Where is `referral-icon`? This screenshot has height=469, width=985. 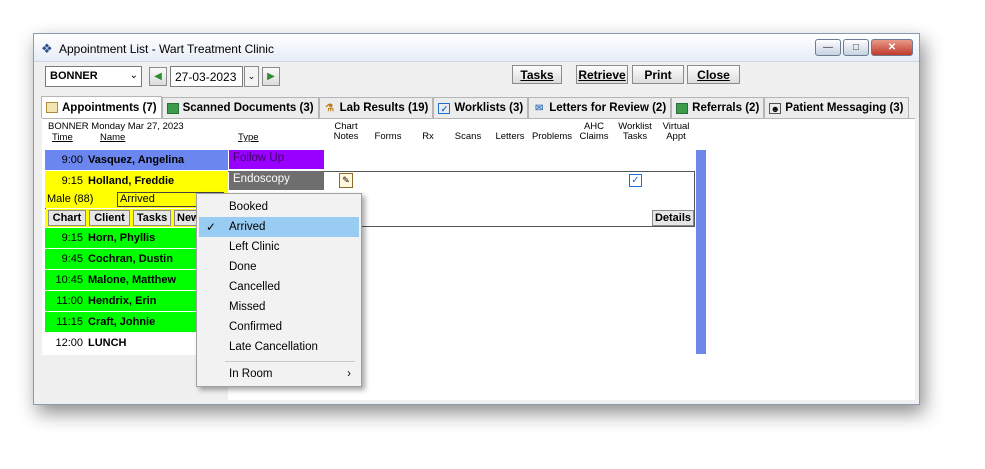
referral-icon is located at coordinates (682, 108).